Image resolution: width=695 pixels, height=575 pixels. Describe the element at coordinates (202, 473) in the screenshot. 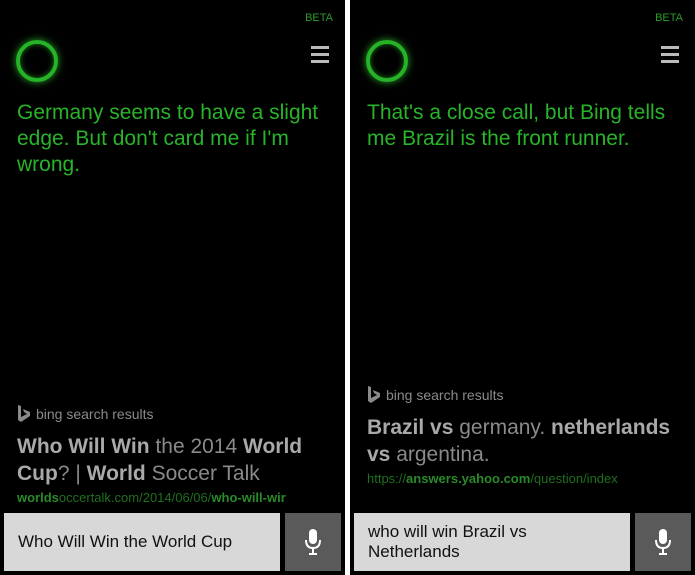

I see `text-segment: Soccer Talk` at that location.